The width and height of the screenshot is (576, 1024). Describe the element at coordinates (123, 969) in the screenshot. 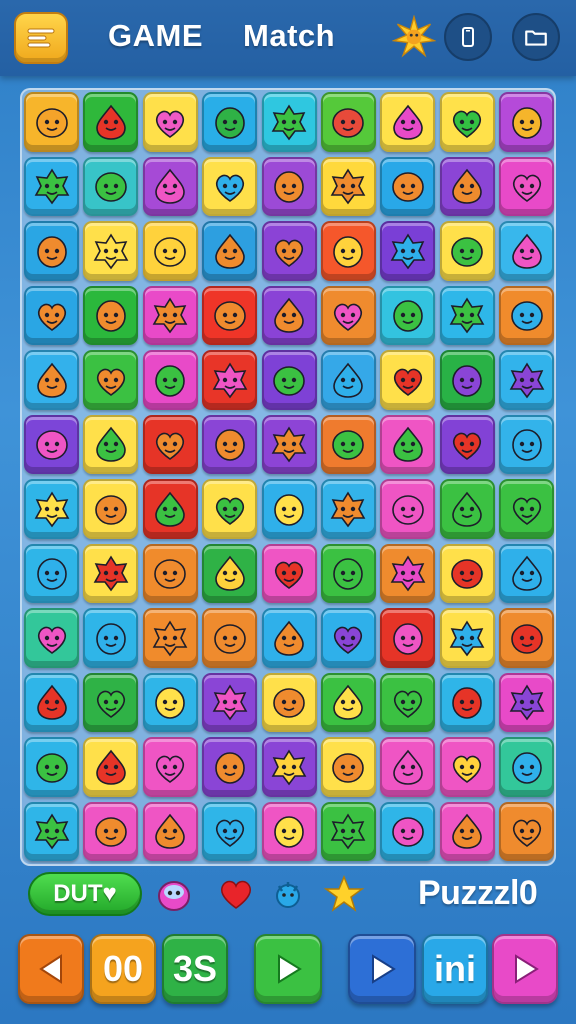

I see `score-a-button: 00` at that location.